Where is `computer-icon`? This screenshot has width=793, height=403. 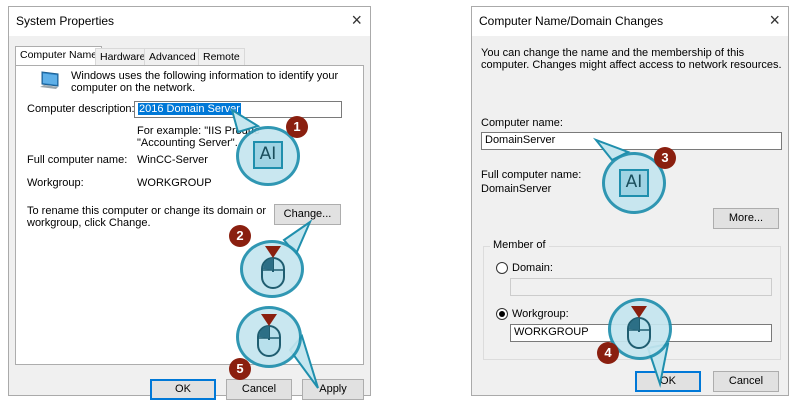 computer-icon is located at coordinates (49, 81).